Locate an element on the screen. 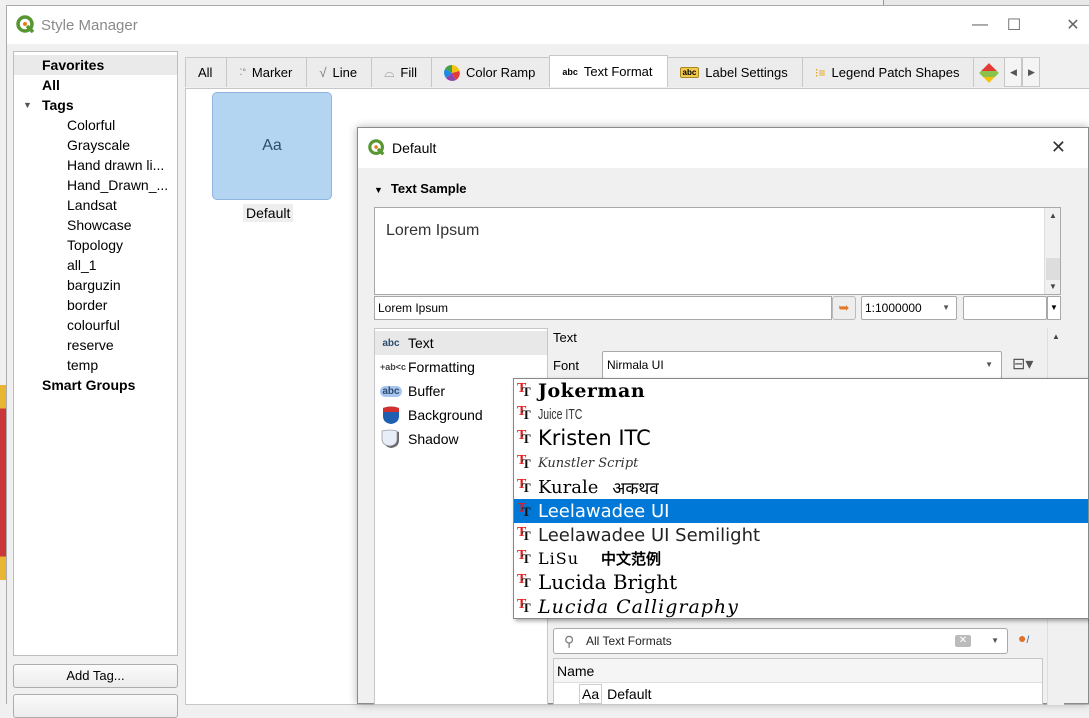  font-value: Nirmala UI is located at coordinates (635, 365).